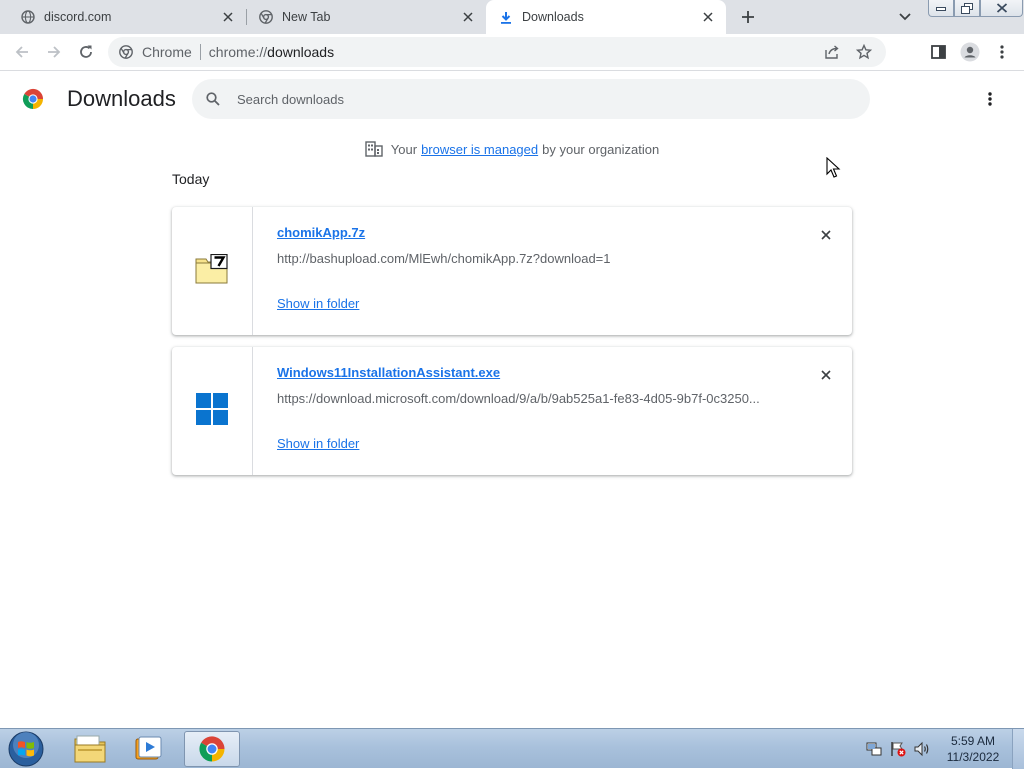  I want to click on page-title: Downloads, so click(121, 98).